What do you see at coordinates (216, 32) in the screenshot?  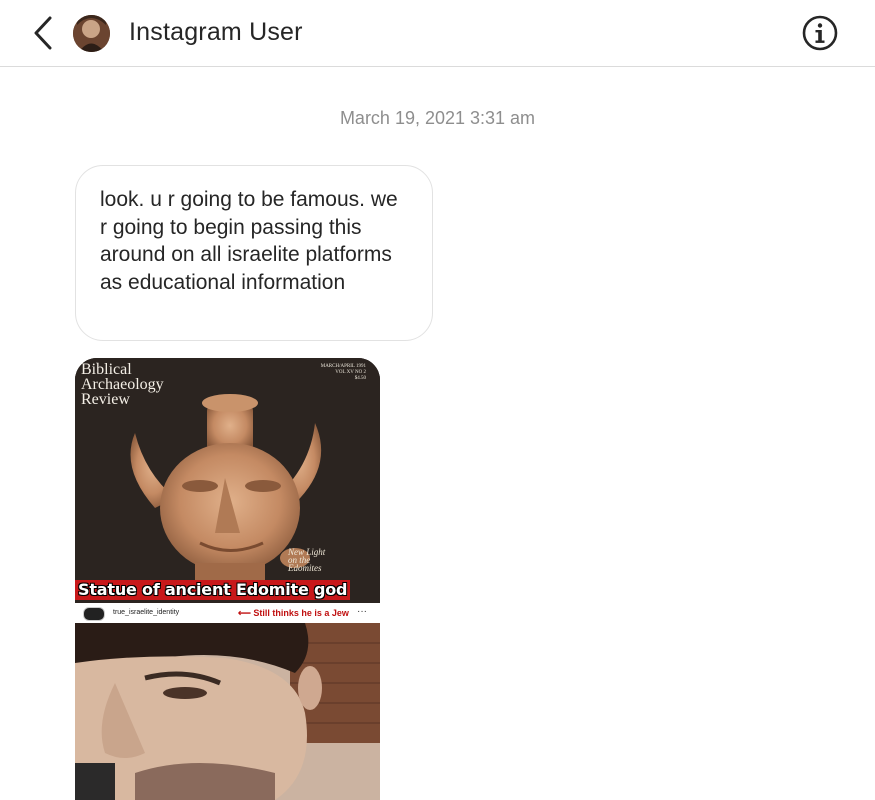 I see `conversation-title: Instagram User` at bounding box center [216, 32].